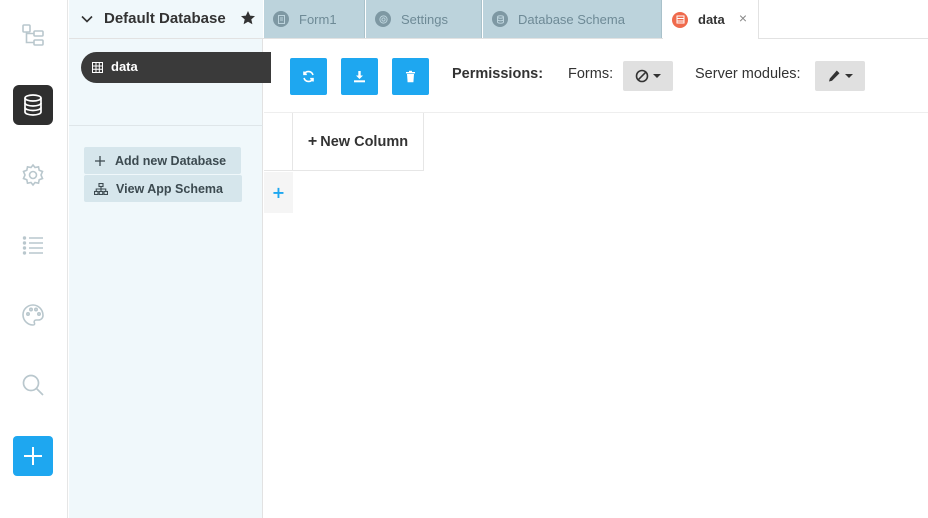  I want to click on new-column-button: + New Column, so click(358, 142).